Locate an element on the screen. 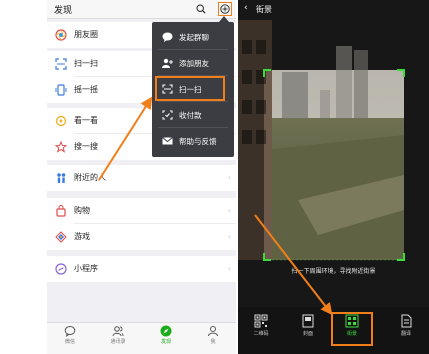 The image size is (429, 354). shopping-icon is located at coordinates (61, 211).